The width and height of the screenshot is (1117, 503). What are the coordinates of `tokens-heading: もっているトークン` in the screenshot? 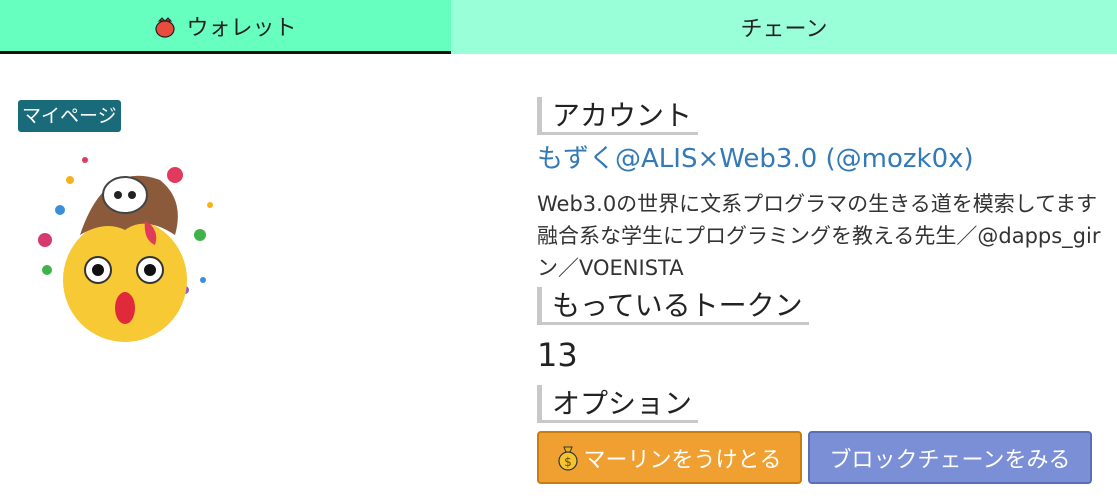 It's located at (673, 306).